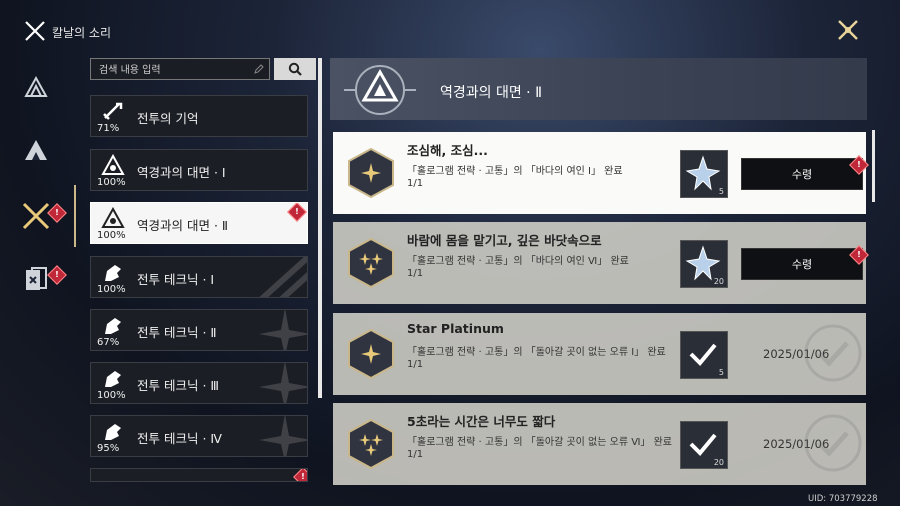 Image resolution: width=900 pixels, height=506 pixels. What do you see at coordinates (504, 240) in the screenshot?
I see `mission-title: 바람에 몸을 맡기고, 깊은 바닷속으로` at bounding box center [504, 240].